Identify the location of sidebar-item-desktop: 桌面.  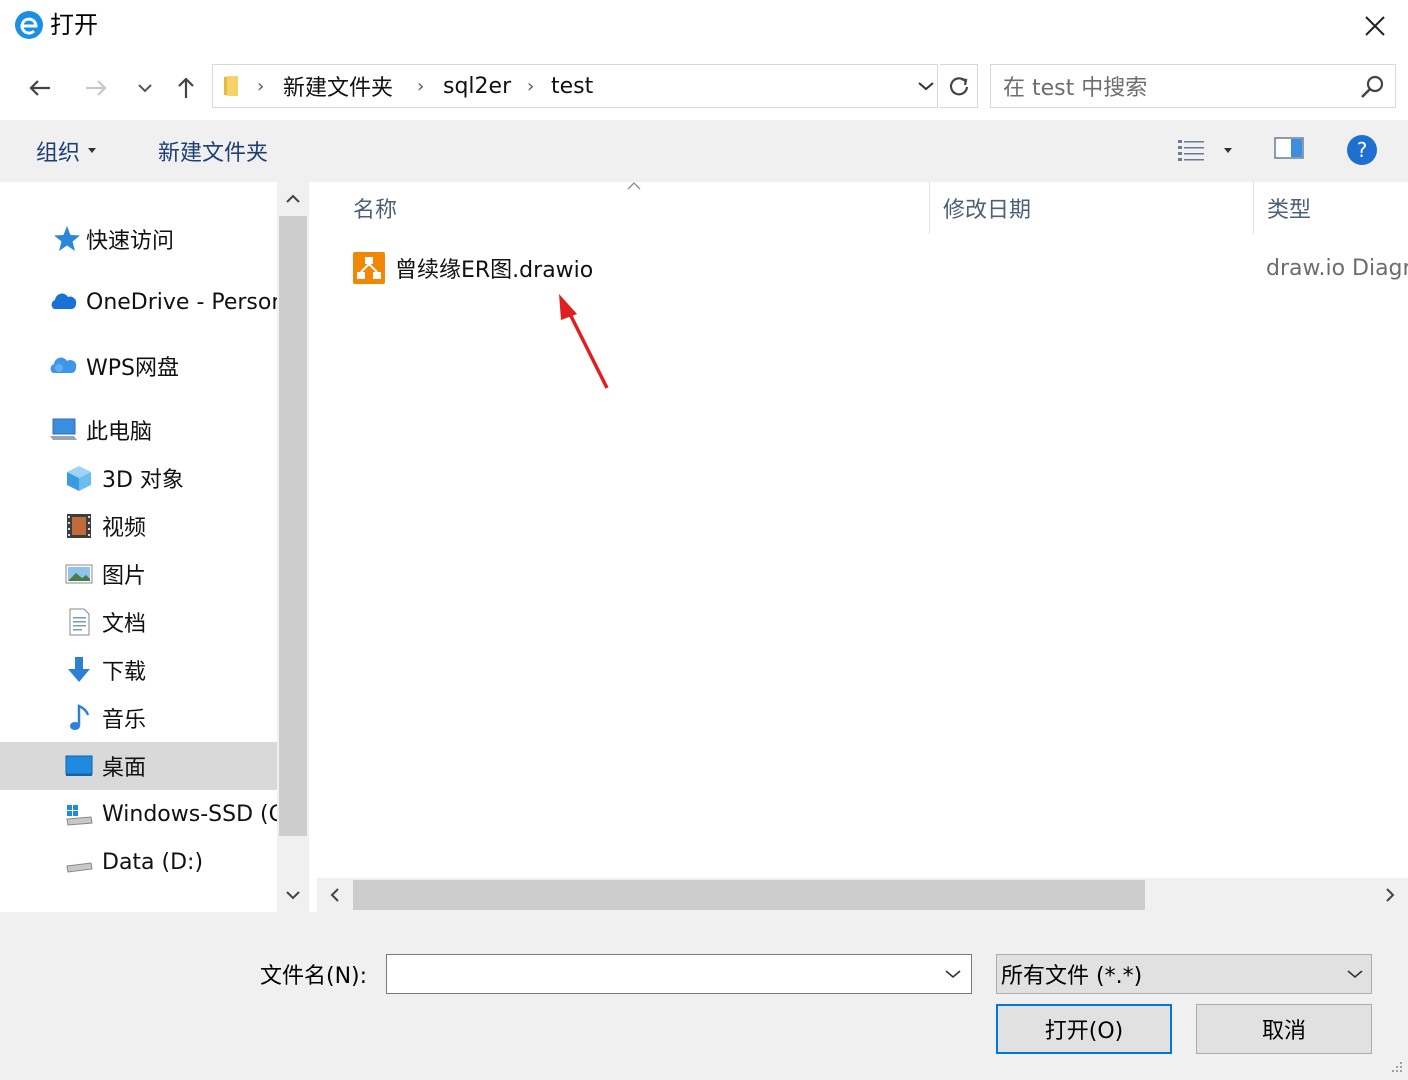
(138, 766).